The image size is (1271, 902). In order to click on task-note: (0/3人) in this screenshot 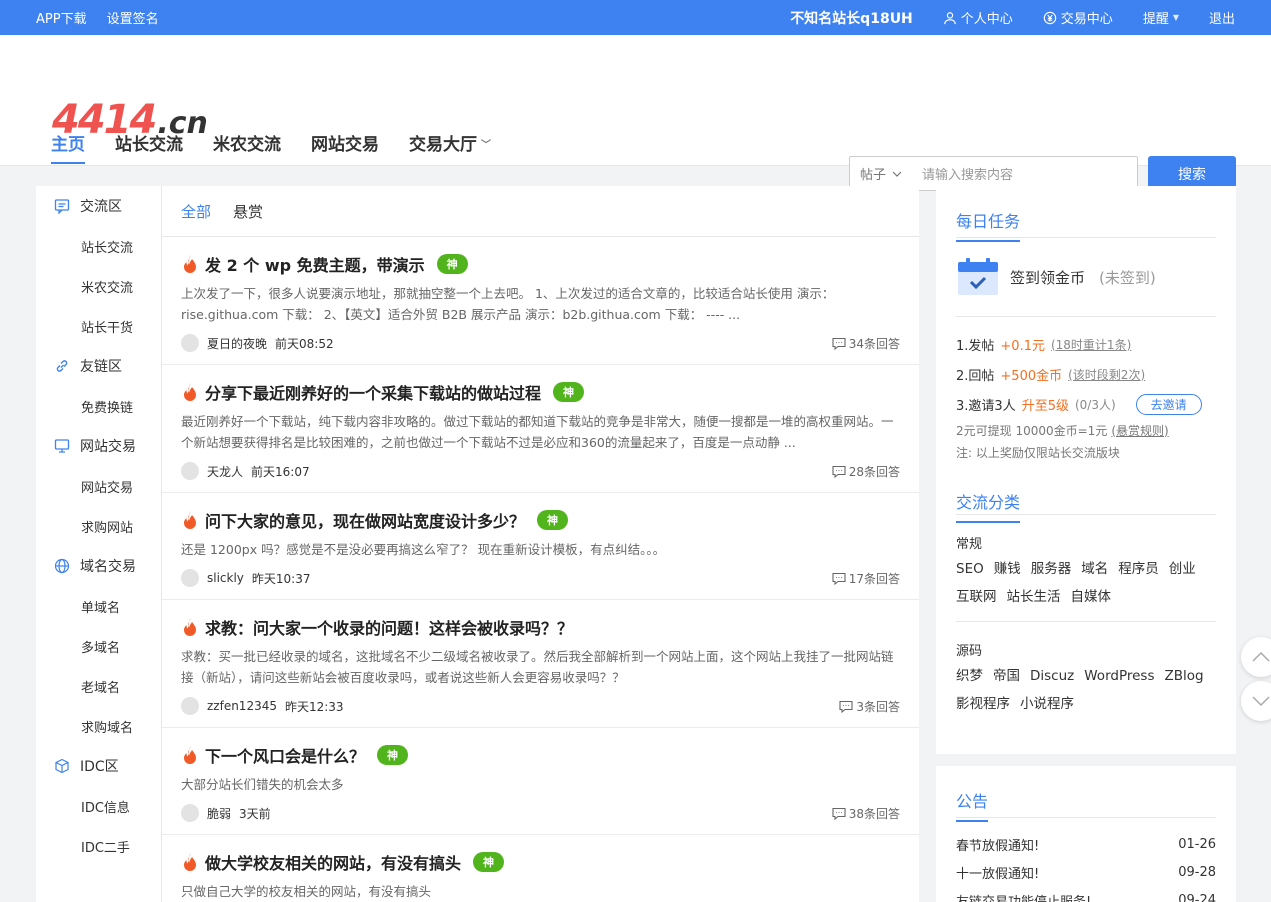, I will do `click(1095, 404)`.